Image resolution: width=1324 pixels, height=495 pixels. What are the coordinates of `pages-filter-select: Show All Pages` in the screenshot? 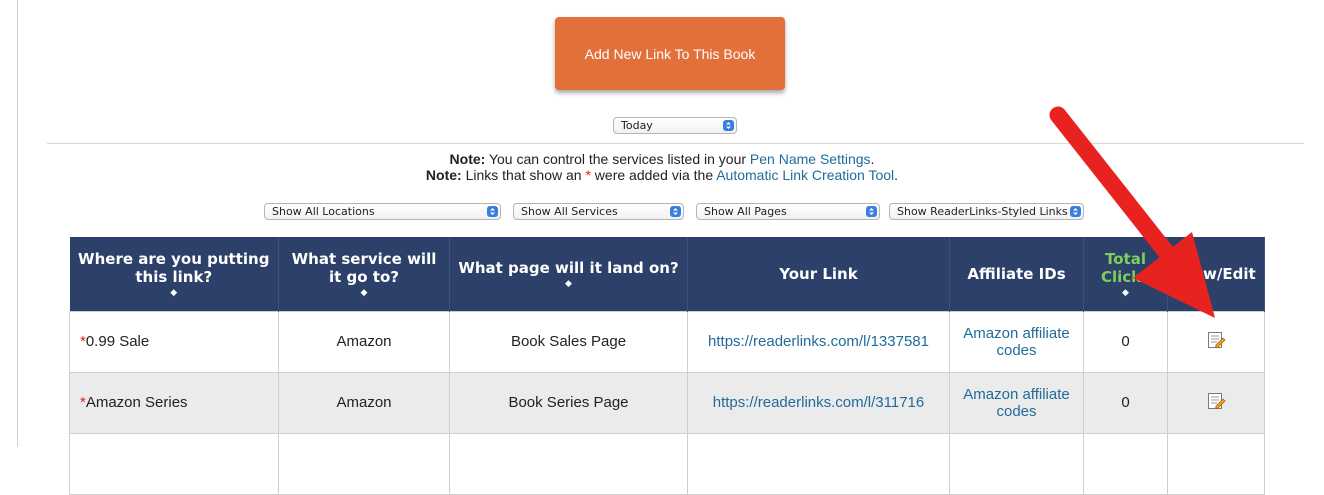 It's located at (788, 211).